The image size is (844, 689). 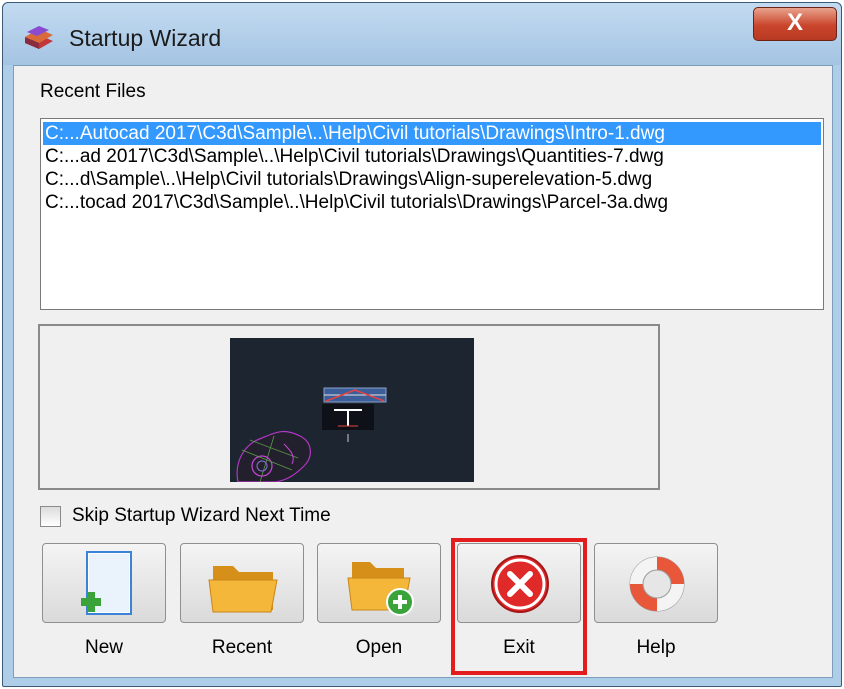 I want to click on window-title: Startup Wizard, so click(x=145, y=38).